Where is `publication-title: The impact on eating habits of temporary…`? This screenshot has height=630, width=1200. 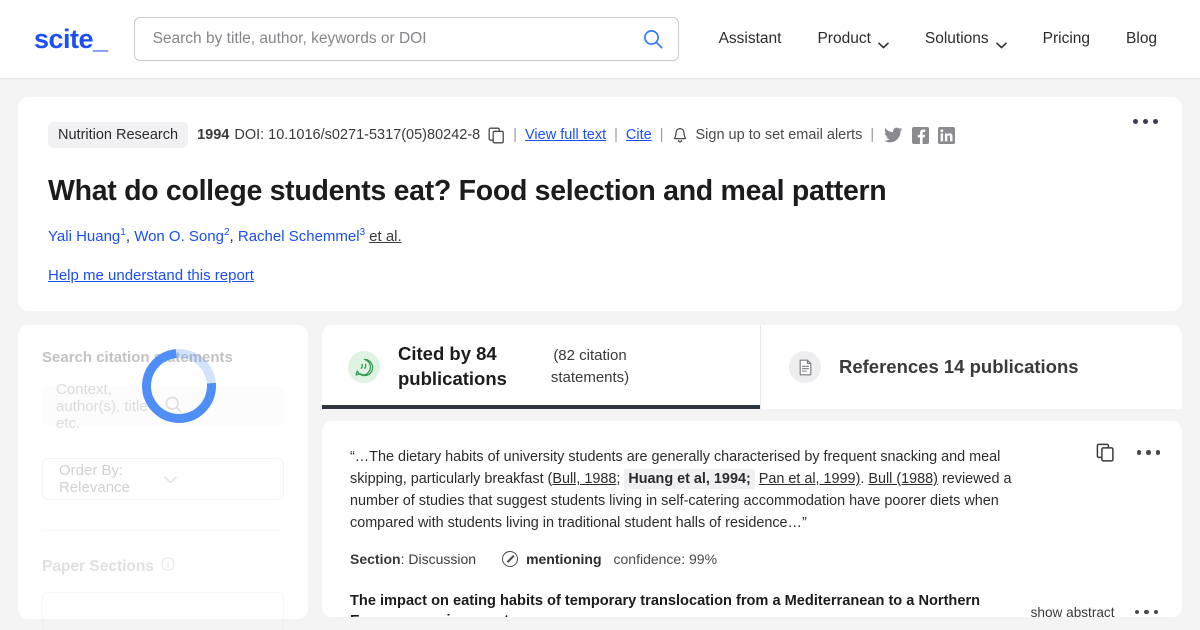
publication-title: The impact on eating habits of temporary… is located at coordinates (680, 604).